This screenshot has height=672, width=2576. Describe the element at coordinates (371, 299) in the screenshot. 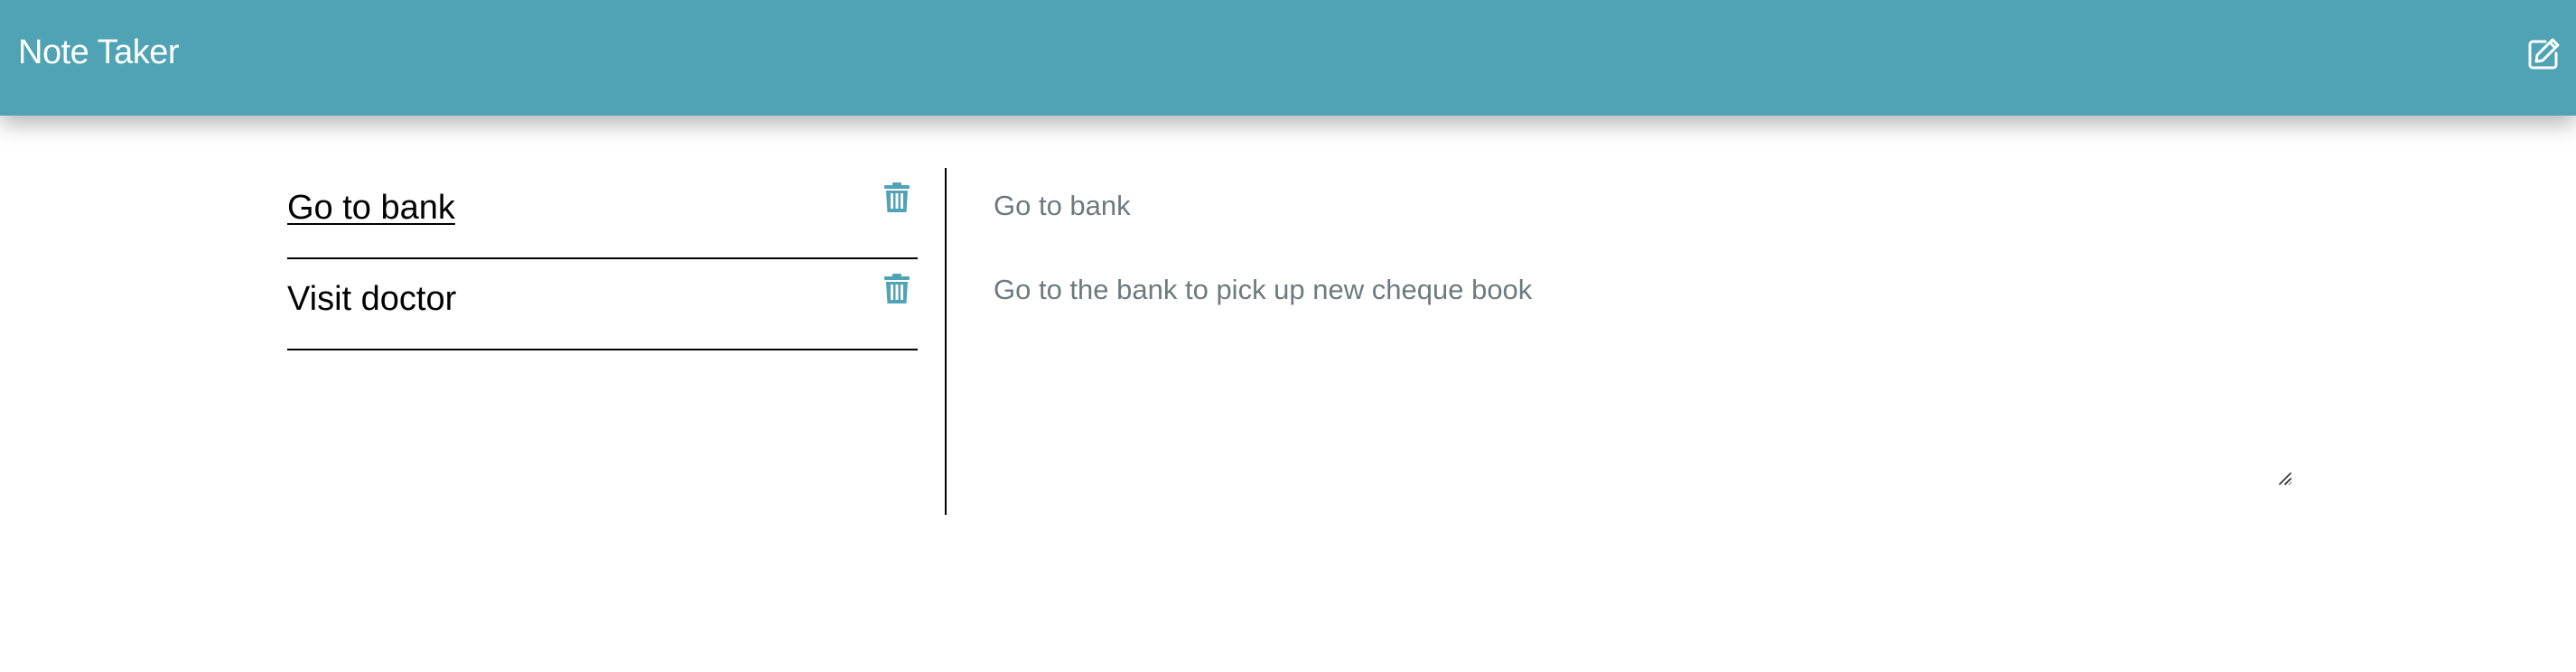

I see `note-title-link: Visit doctor` at that location.